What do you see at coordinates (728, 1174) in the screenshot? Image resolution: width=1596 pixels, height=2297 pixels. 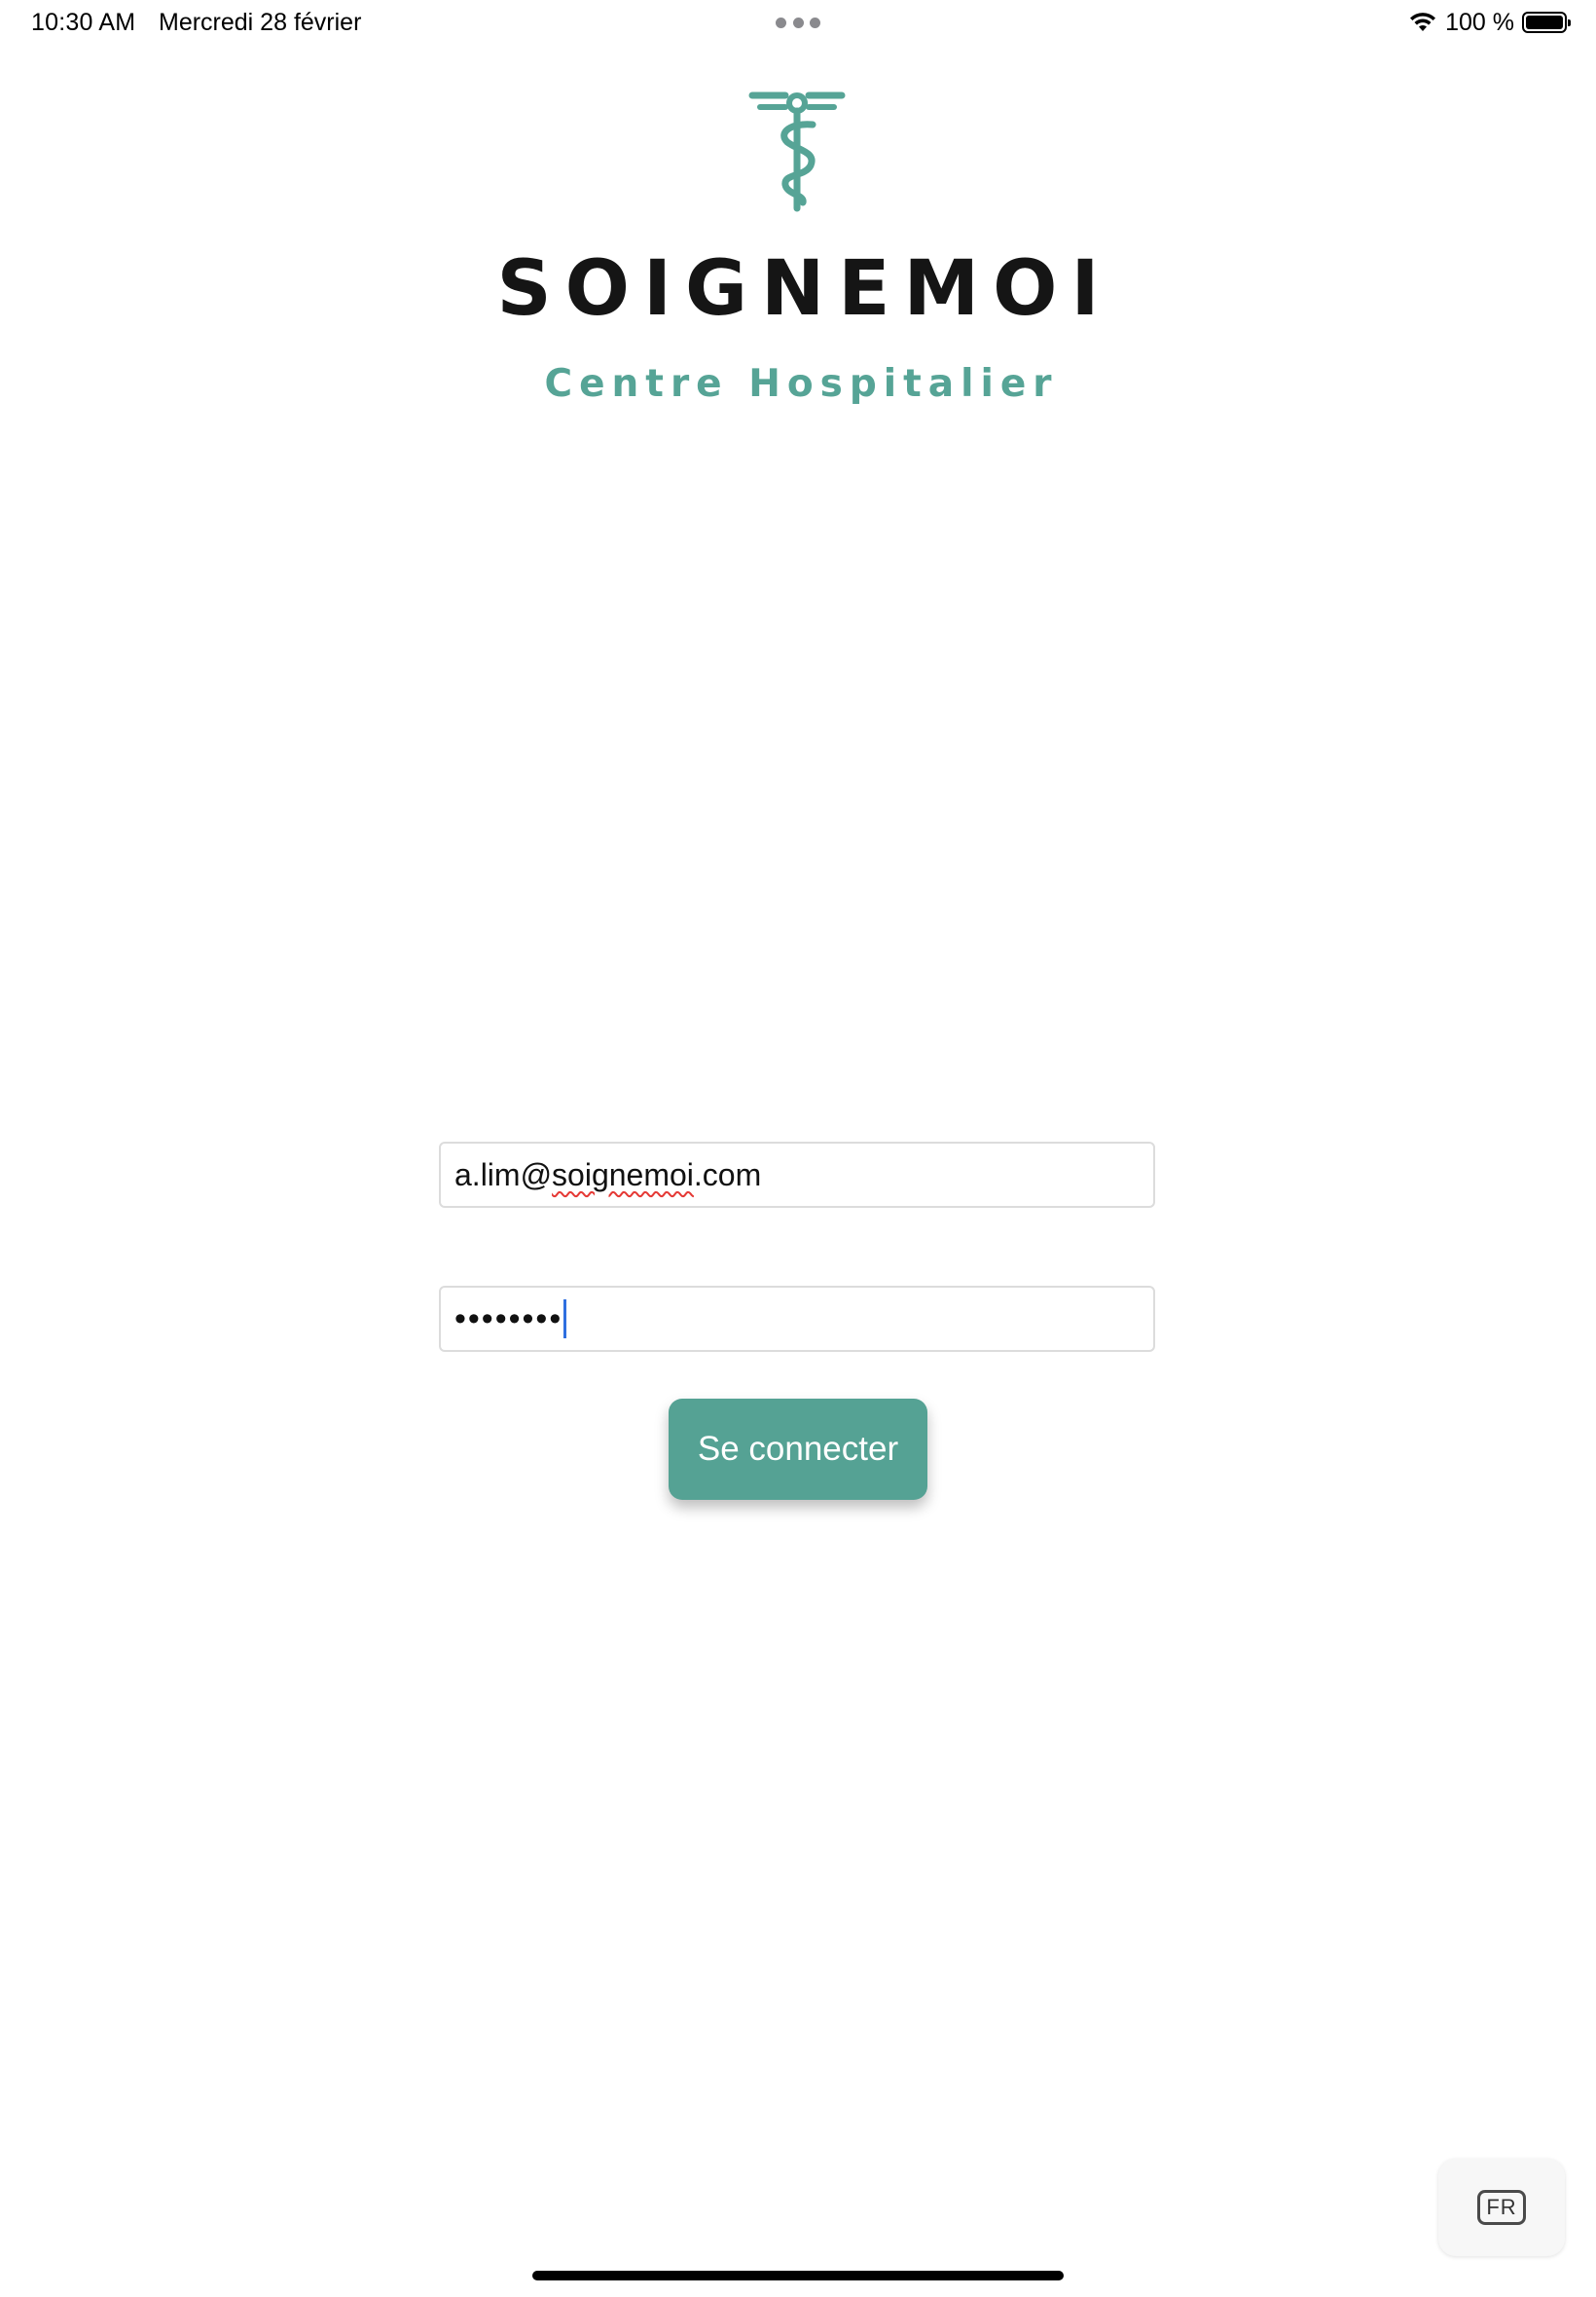 I see `email-suffix: .com` at bounding box center [728, 1174].